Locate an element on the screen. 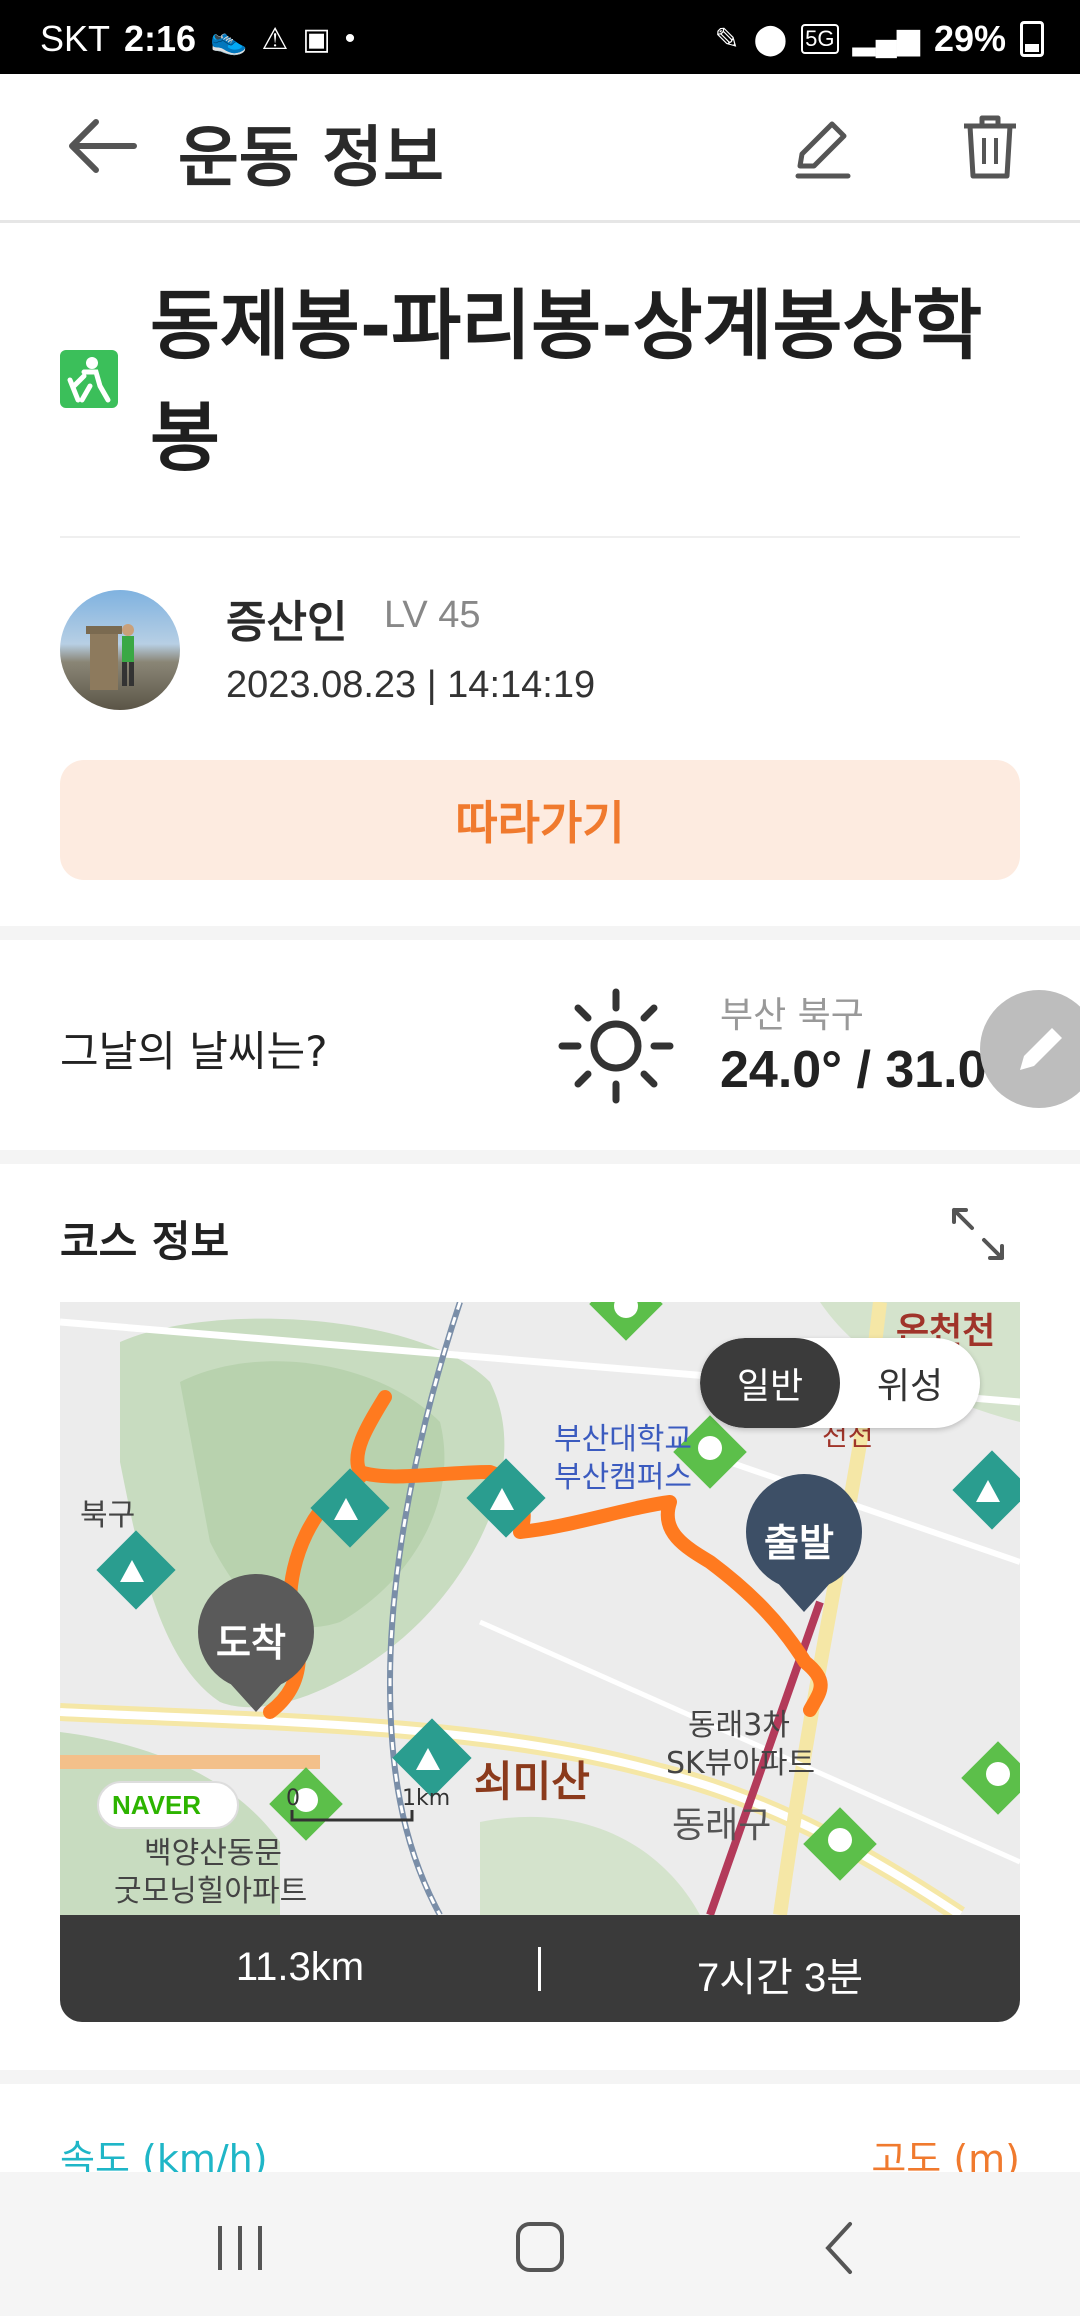  signal-icon: ▂▄▆ is located at coordinates (886, 39).